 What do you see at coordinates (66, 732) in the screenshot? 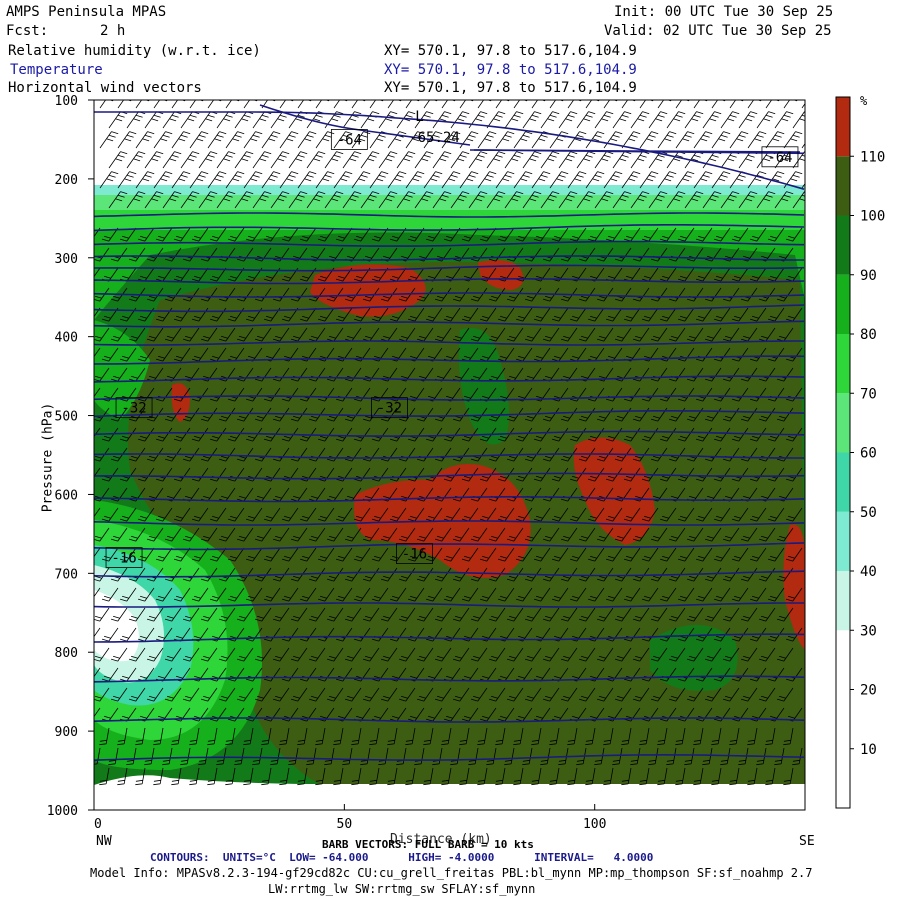
I see `y-tick-label: 900` at bounding box center [66, 732].